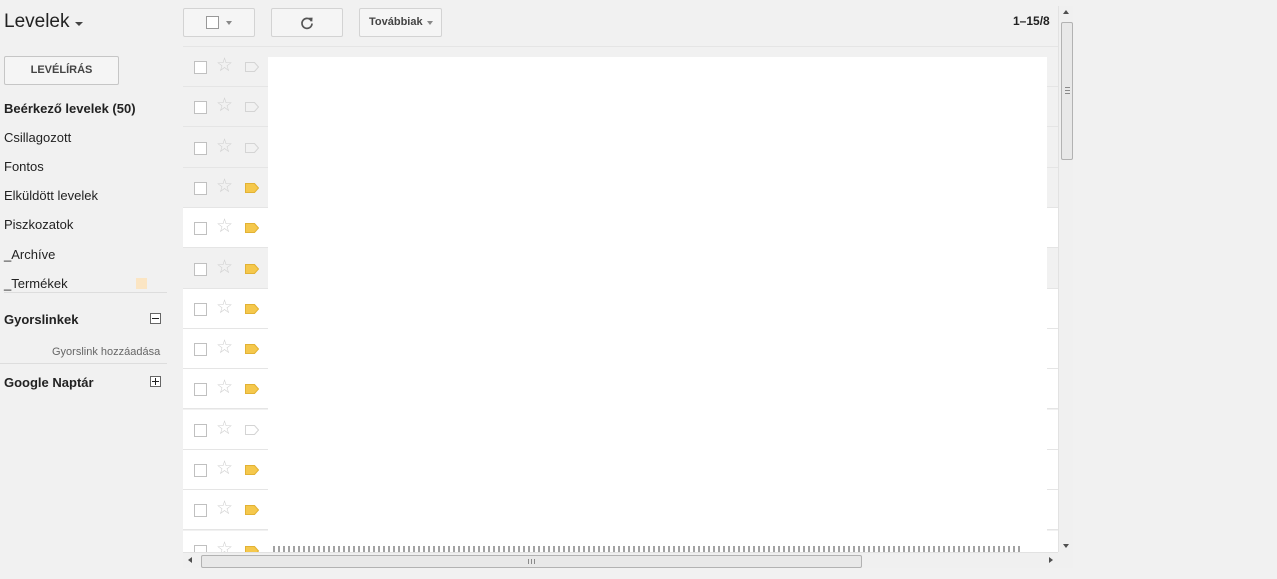  I want to click on label-color-swatch, so click(141, 283).